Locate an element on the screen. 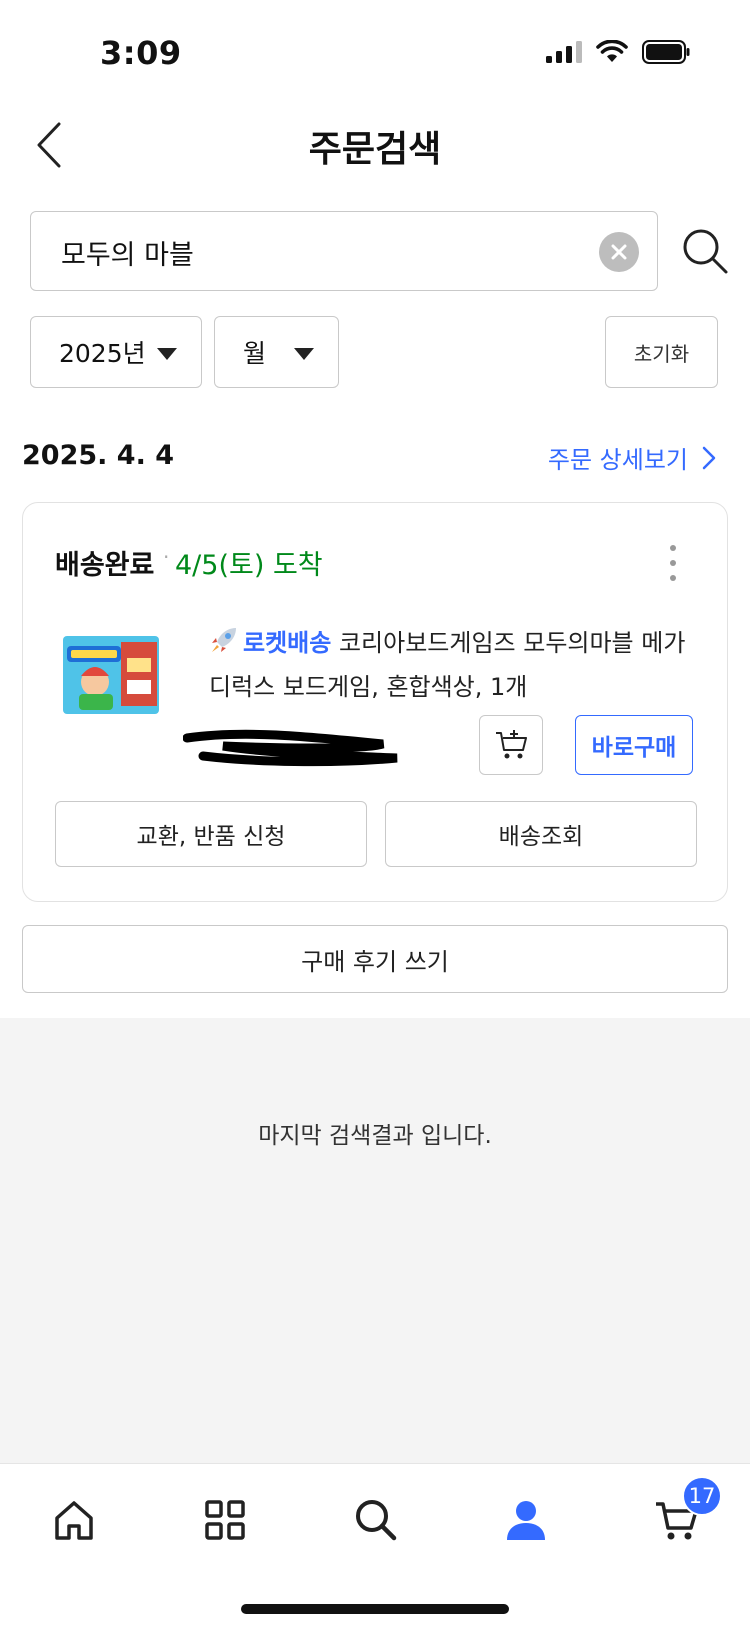 The image size is (750, 1626). year-select: 2025년 is located at coordinates (116, 352).